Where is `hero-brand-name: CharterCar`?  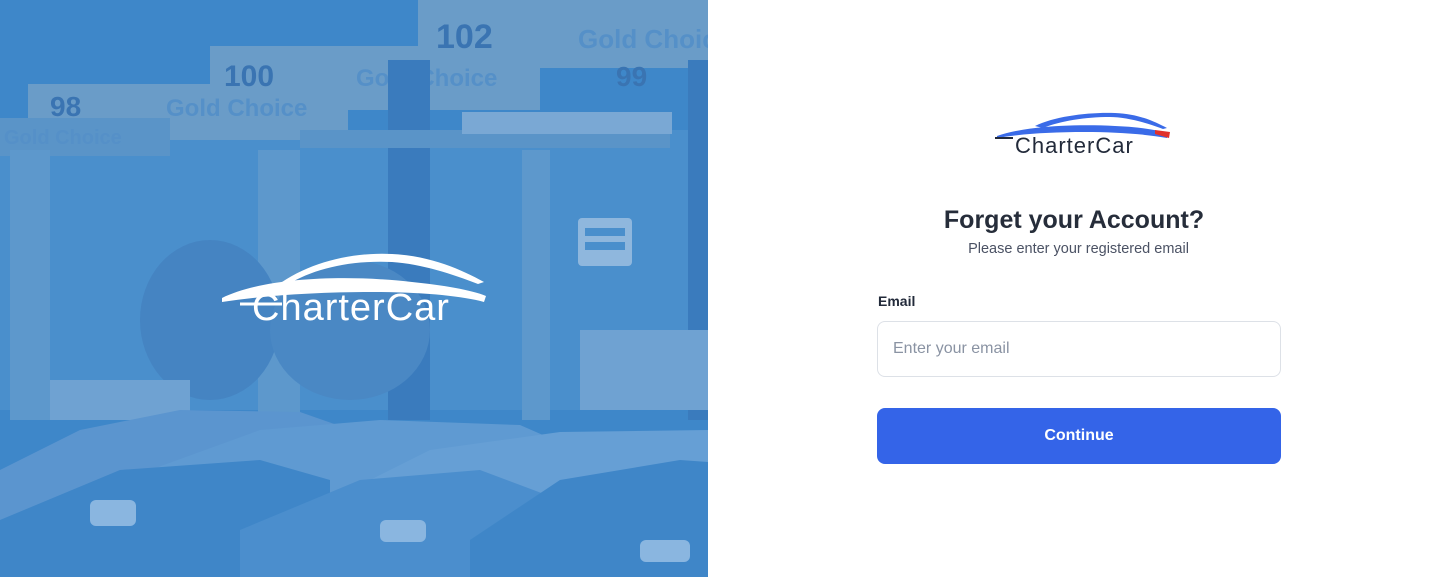
hero-brand-name: CharterCar is located at coordinates (351, 308).